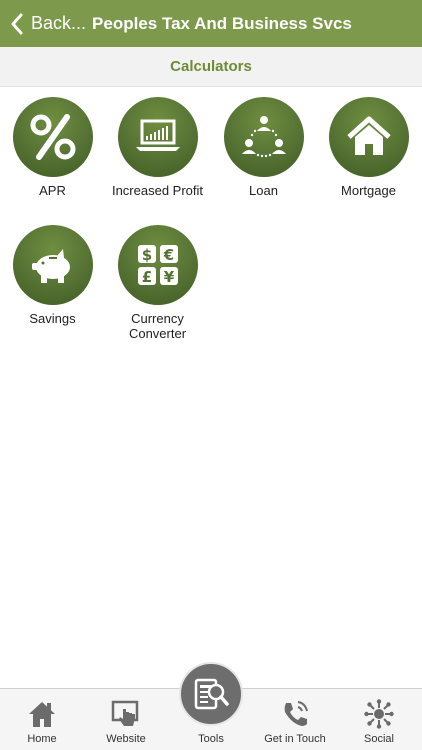  Describe the element at coordinates (211, 739) in the screenshot. I see `tab-label: Tools` at that location.